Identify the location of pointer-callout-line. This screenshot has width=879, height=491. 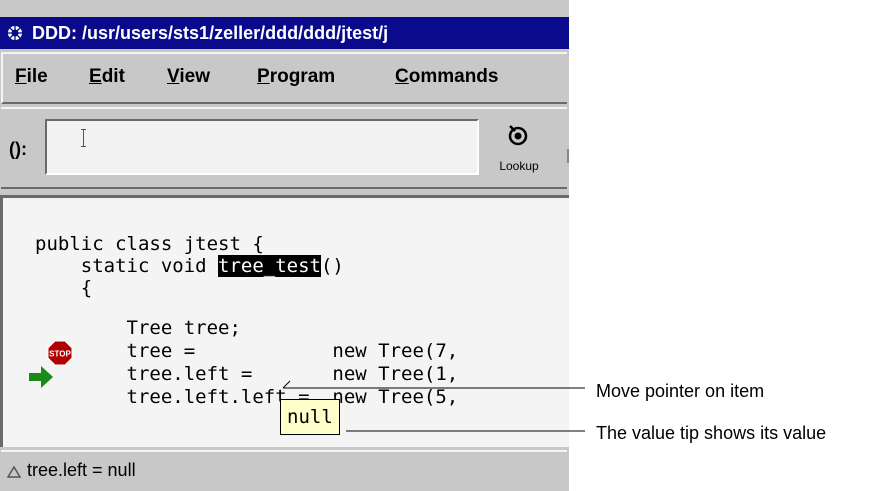
(286, 384).